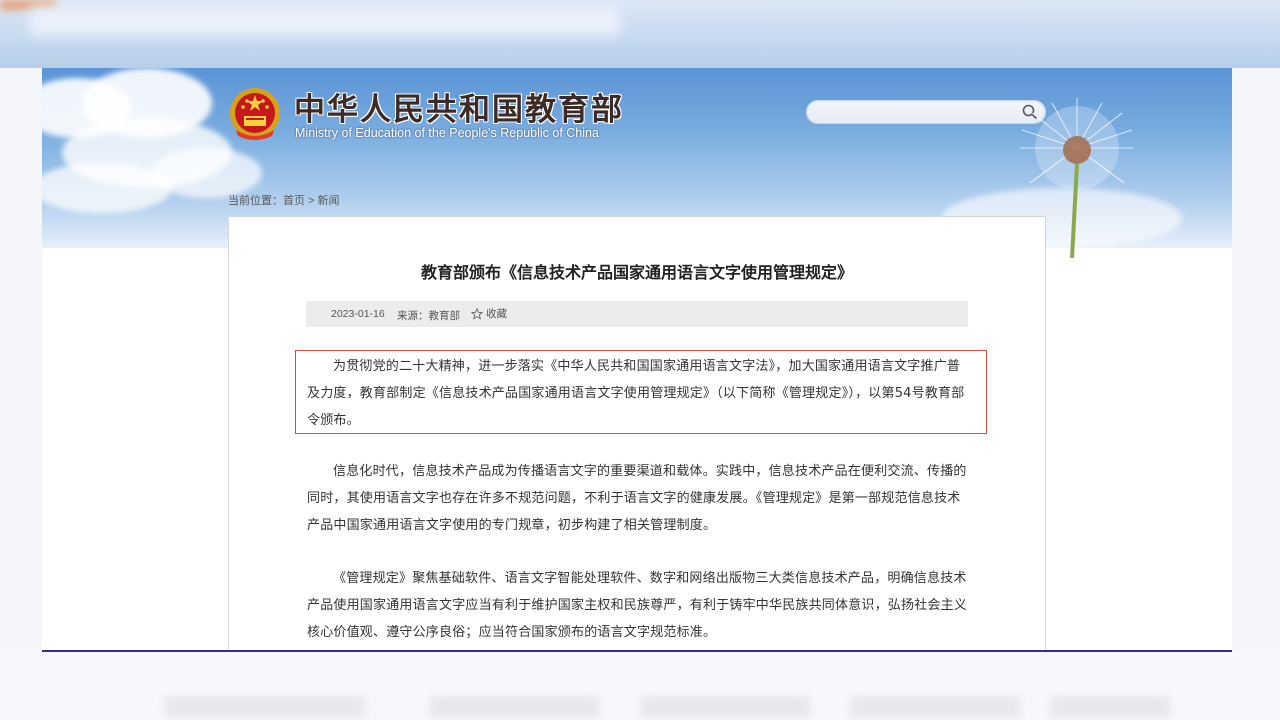 This screenshot has height=720, width=1280. I want to click on star-icon, so click(477, 313).